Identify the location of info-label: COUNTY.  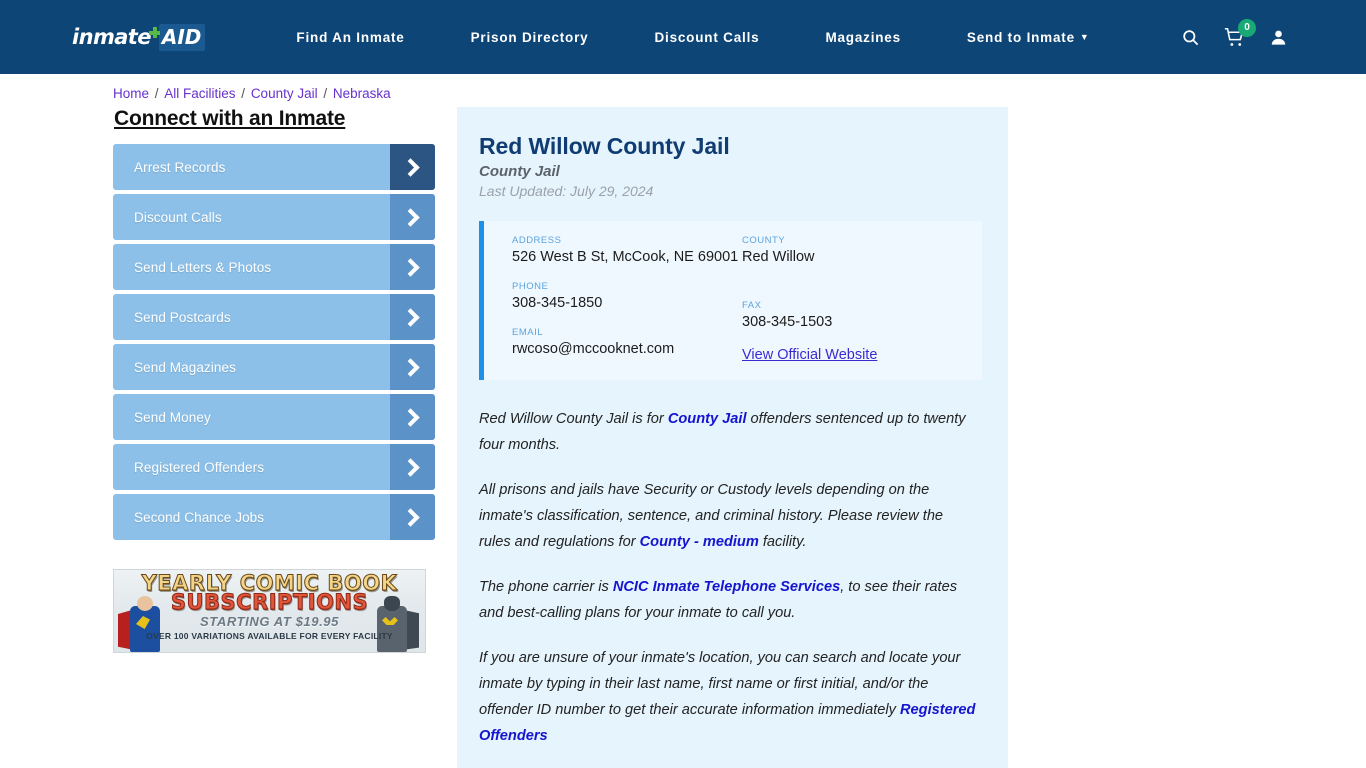
(764, 240).